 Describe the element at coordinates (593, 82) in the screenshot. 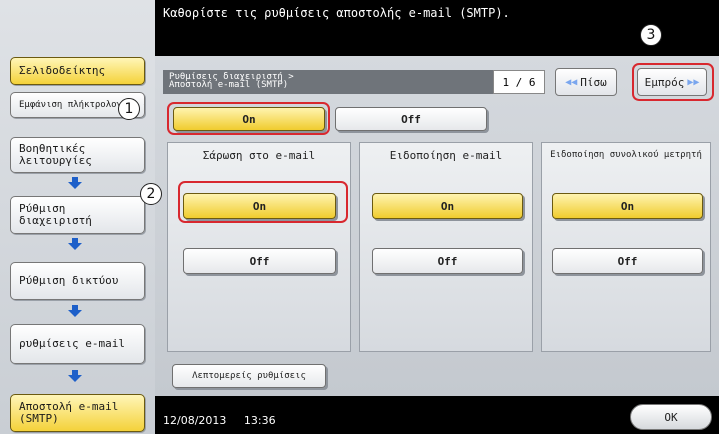

I see `back-label: Πίσω` at that location.